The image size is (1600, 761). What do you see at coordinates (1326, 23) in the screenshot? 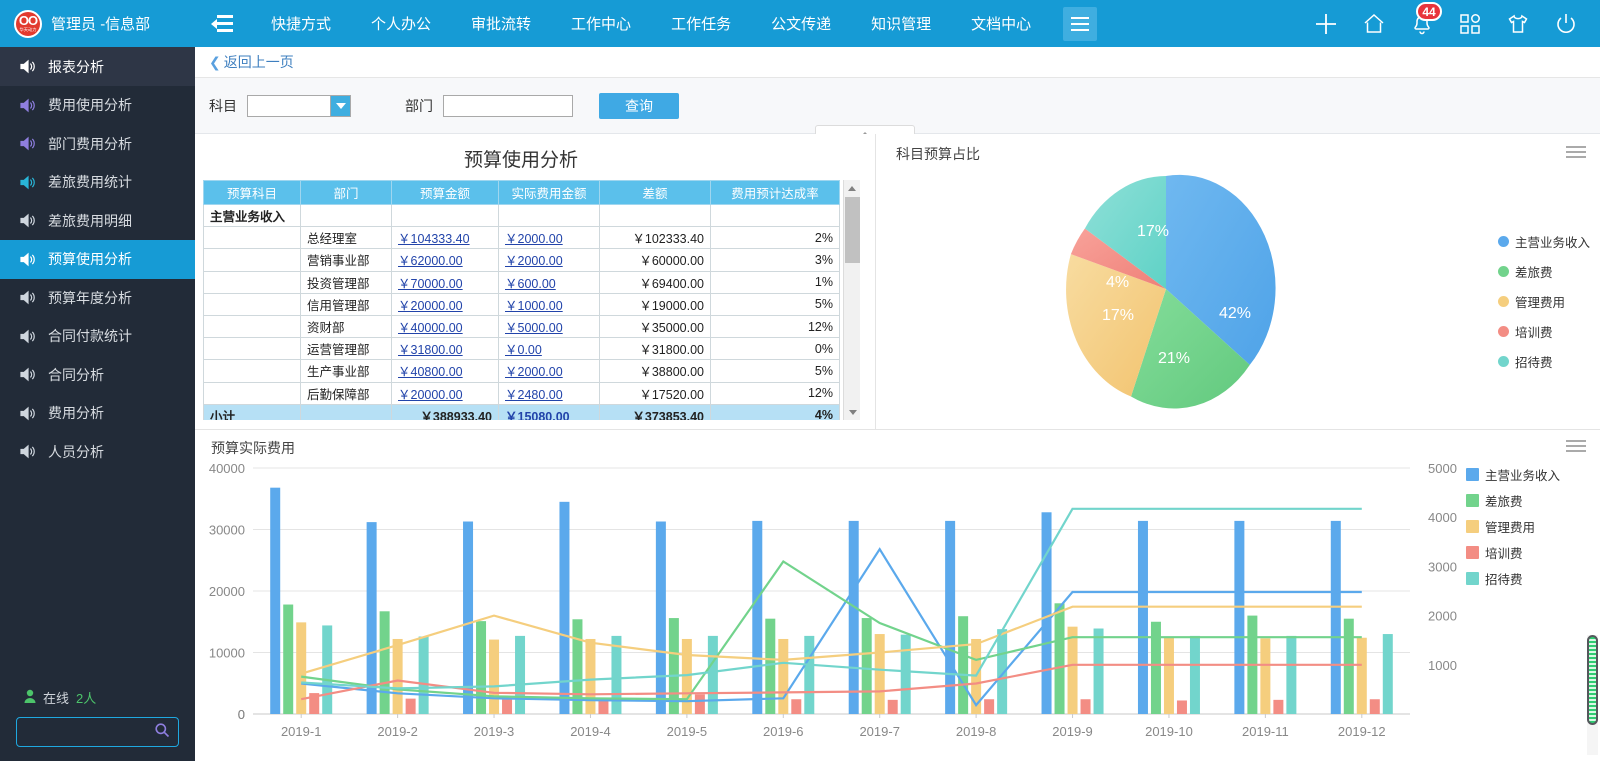
I see `plus-icon` at bounding box center [1326, 23].